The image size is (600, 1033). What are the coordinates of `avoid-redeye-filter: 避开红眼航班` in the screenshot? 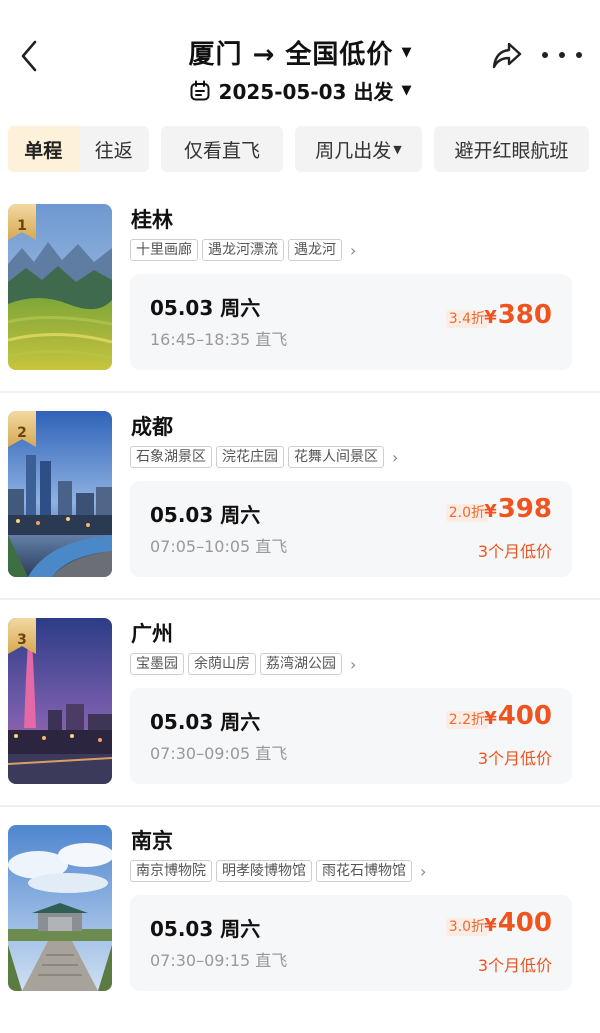 It's located at (511, 149).